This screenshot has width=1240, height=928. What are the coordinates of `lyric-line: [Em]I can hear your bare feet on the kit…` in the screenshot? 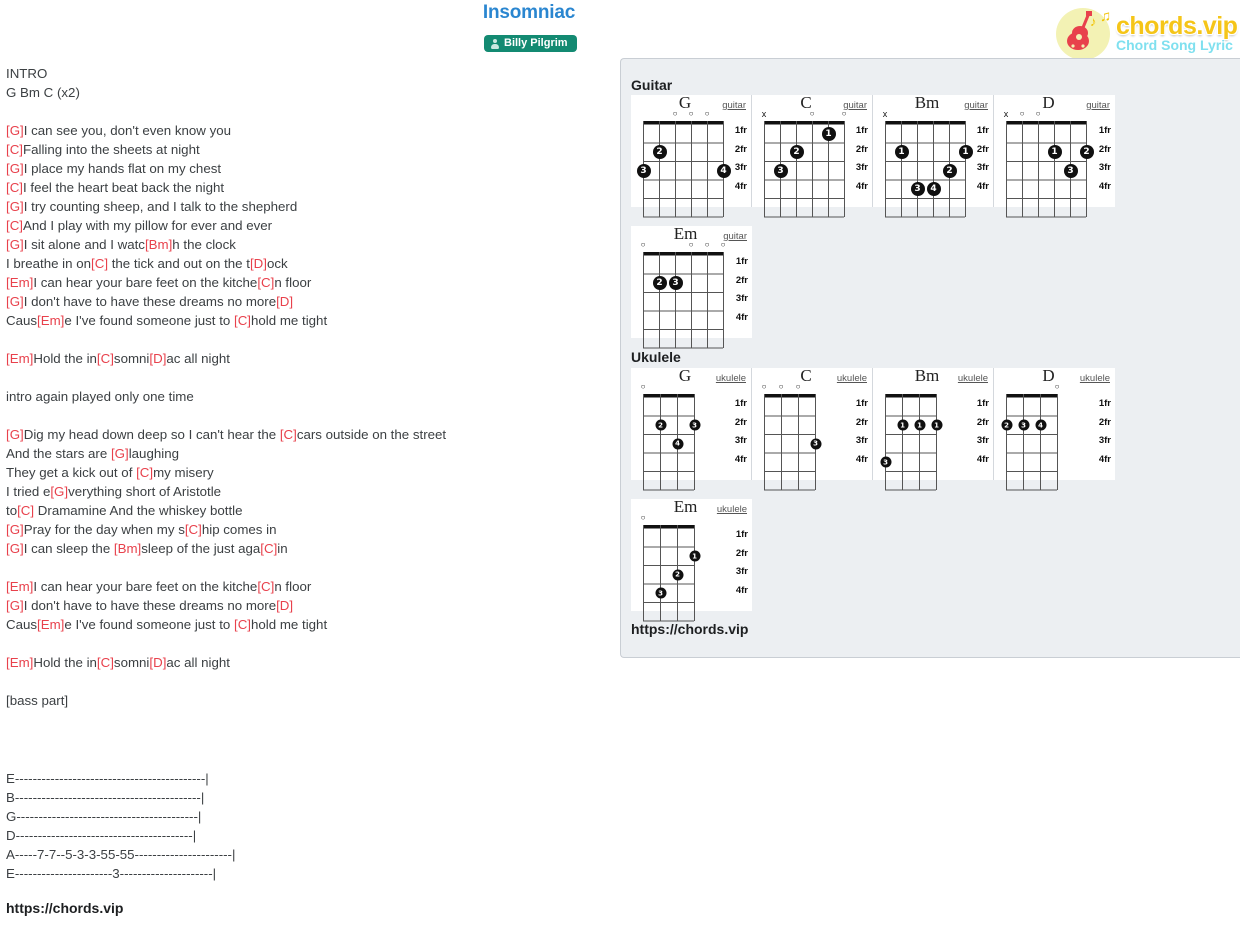 It's located at (306, 282).